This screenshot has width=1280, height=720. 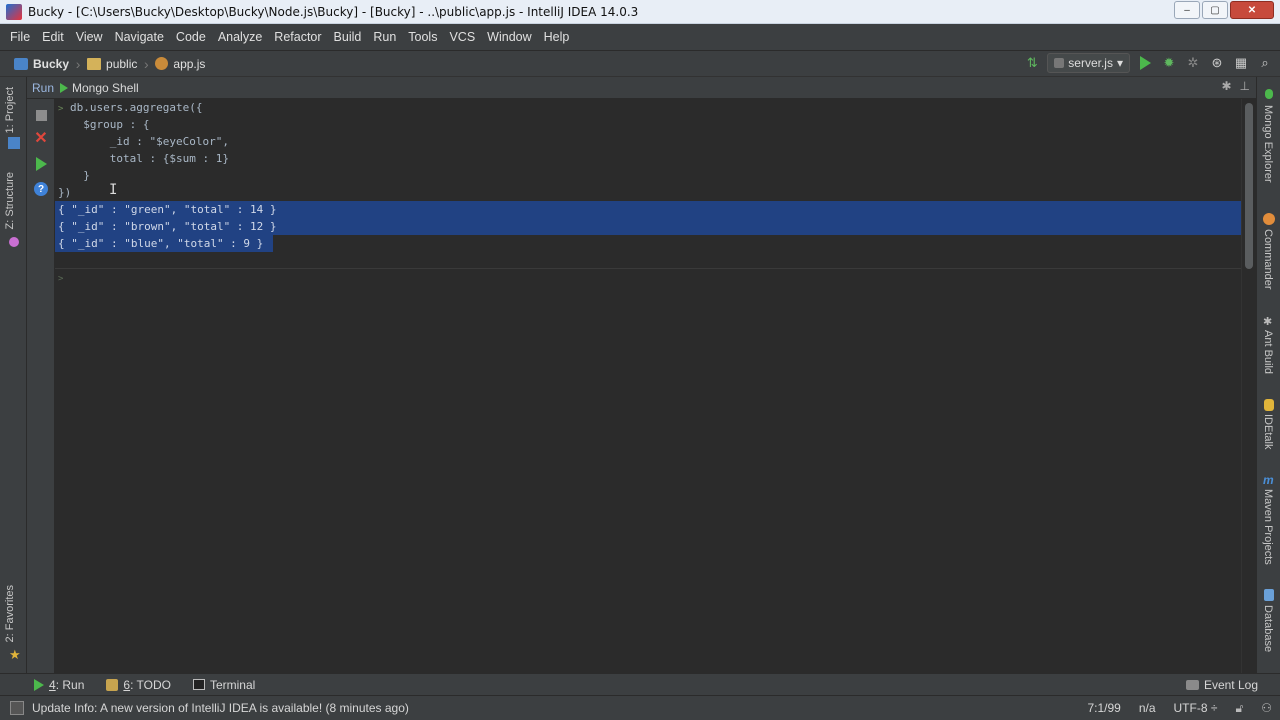 I want to click on event-log-tab: Event Log, so click(x=1221, y=684).